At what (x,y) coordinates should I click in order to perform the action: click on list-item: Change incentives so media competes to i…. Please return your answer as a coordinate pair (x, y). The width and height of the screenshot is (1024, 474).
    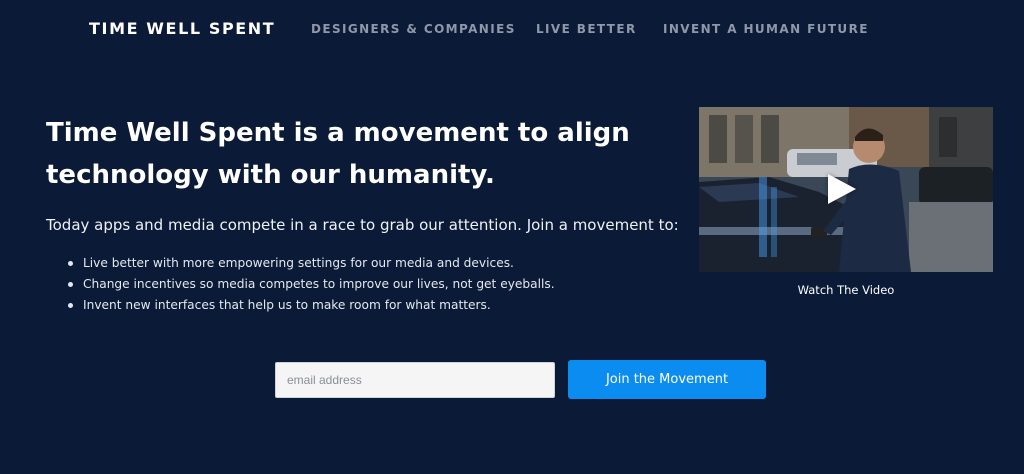
    Looking at the image, I should click on (348, 284).